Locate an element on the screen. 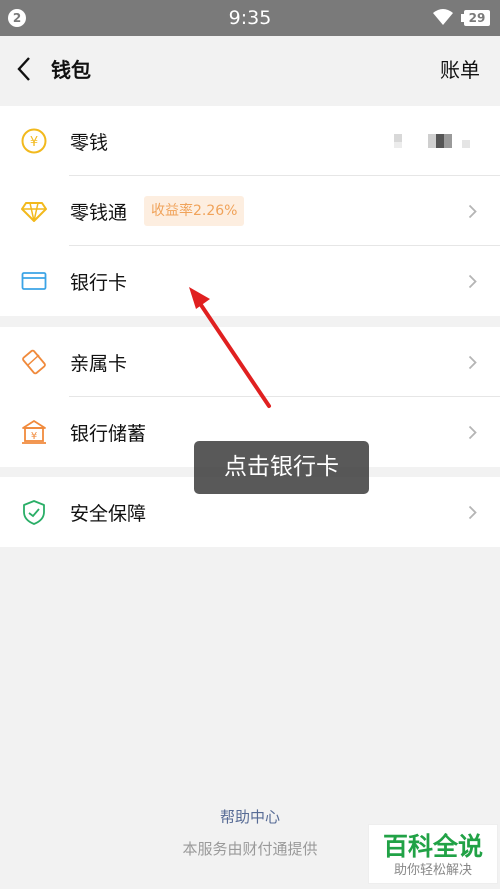  instruction-toast: 点击银行卡 is located at coordinates (281, 467).